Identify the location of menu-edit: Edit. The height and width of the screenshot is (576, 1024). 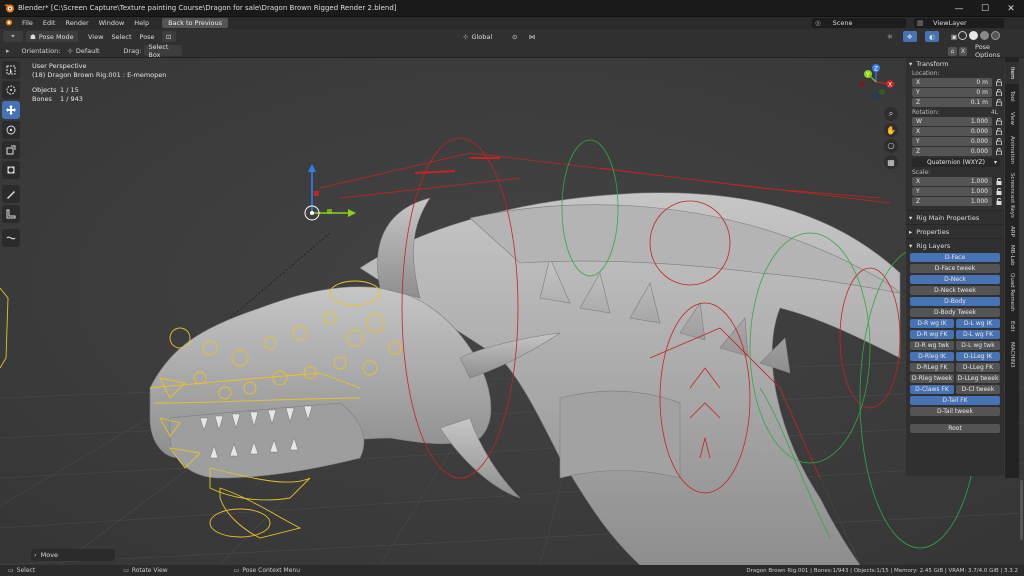
(49, 23).